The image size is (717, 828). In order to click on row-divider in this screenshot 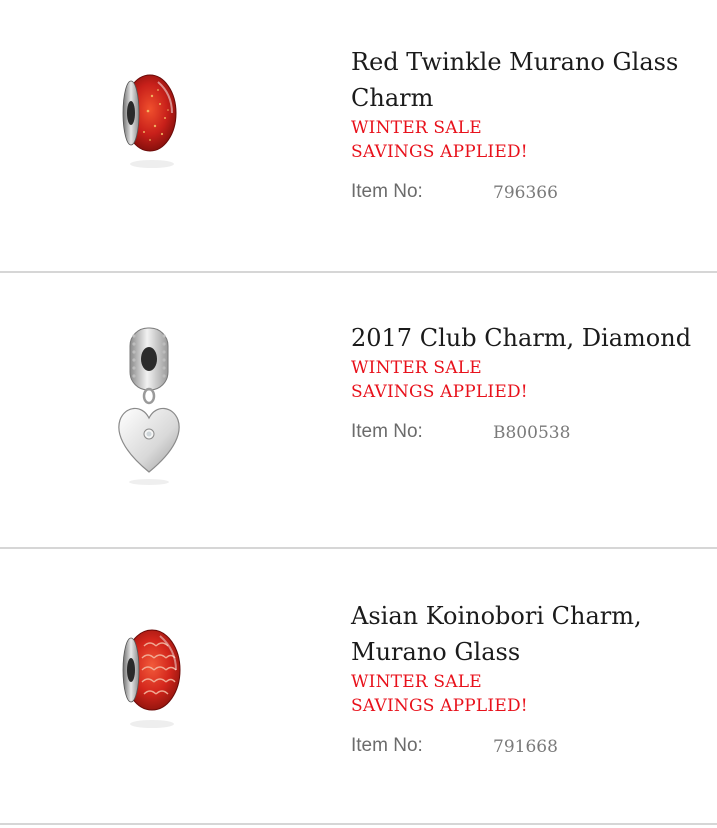, I will do `click(358, 824)`.